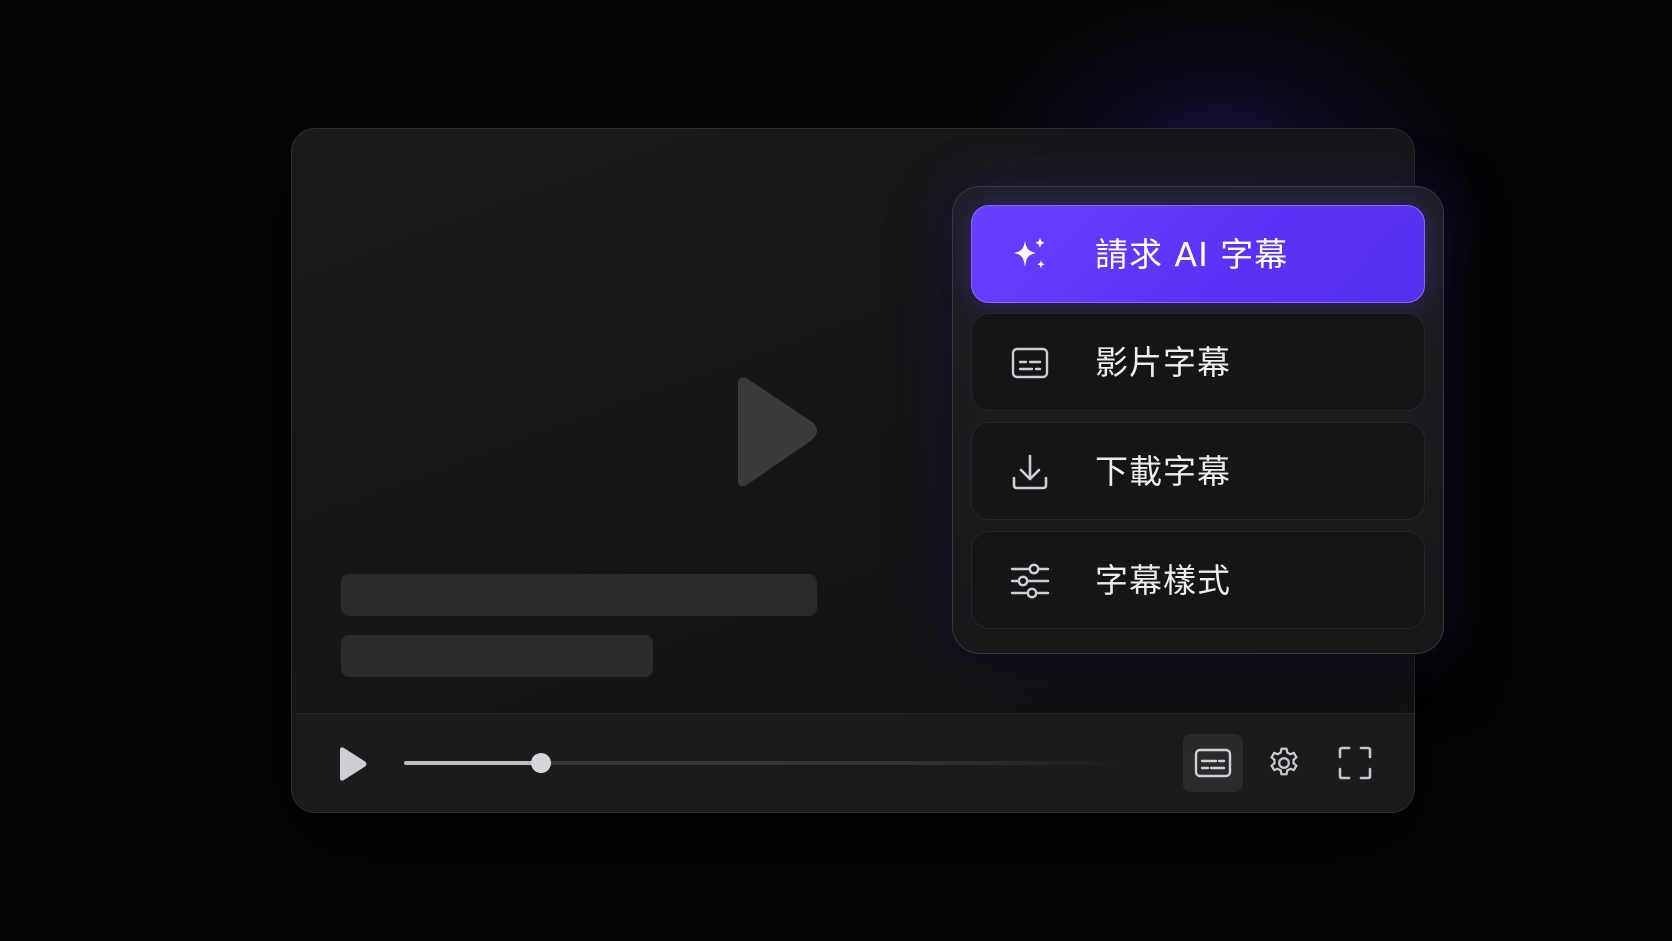 This screenshot has height=941, width=1672. Describe the element at coordinates (472, 763) in the screenshot. I see `progress-fill` at that location.